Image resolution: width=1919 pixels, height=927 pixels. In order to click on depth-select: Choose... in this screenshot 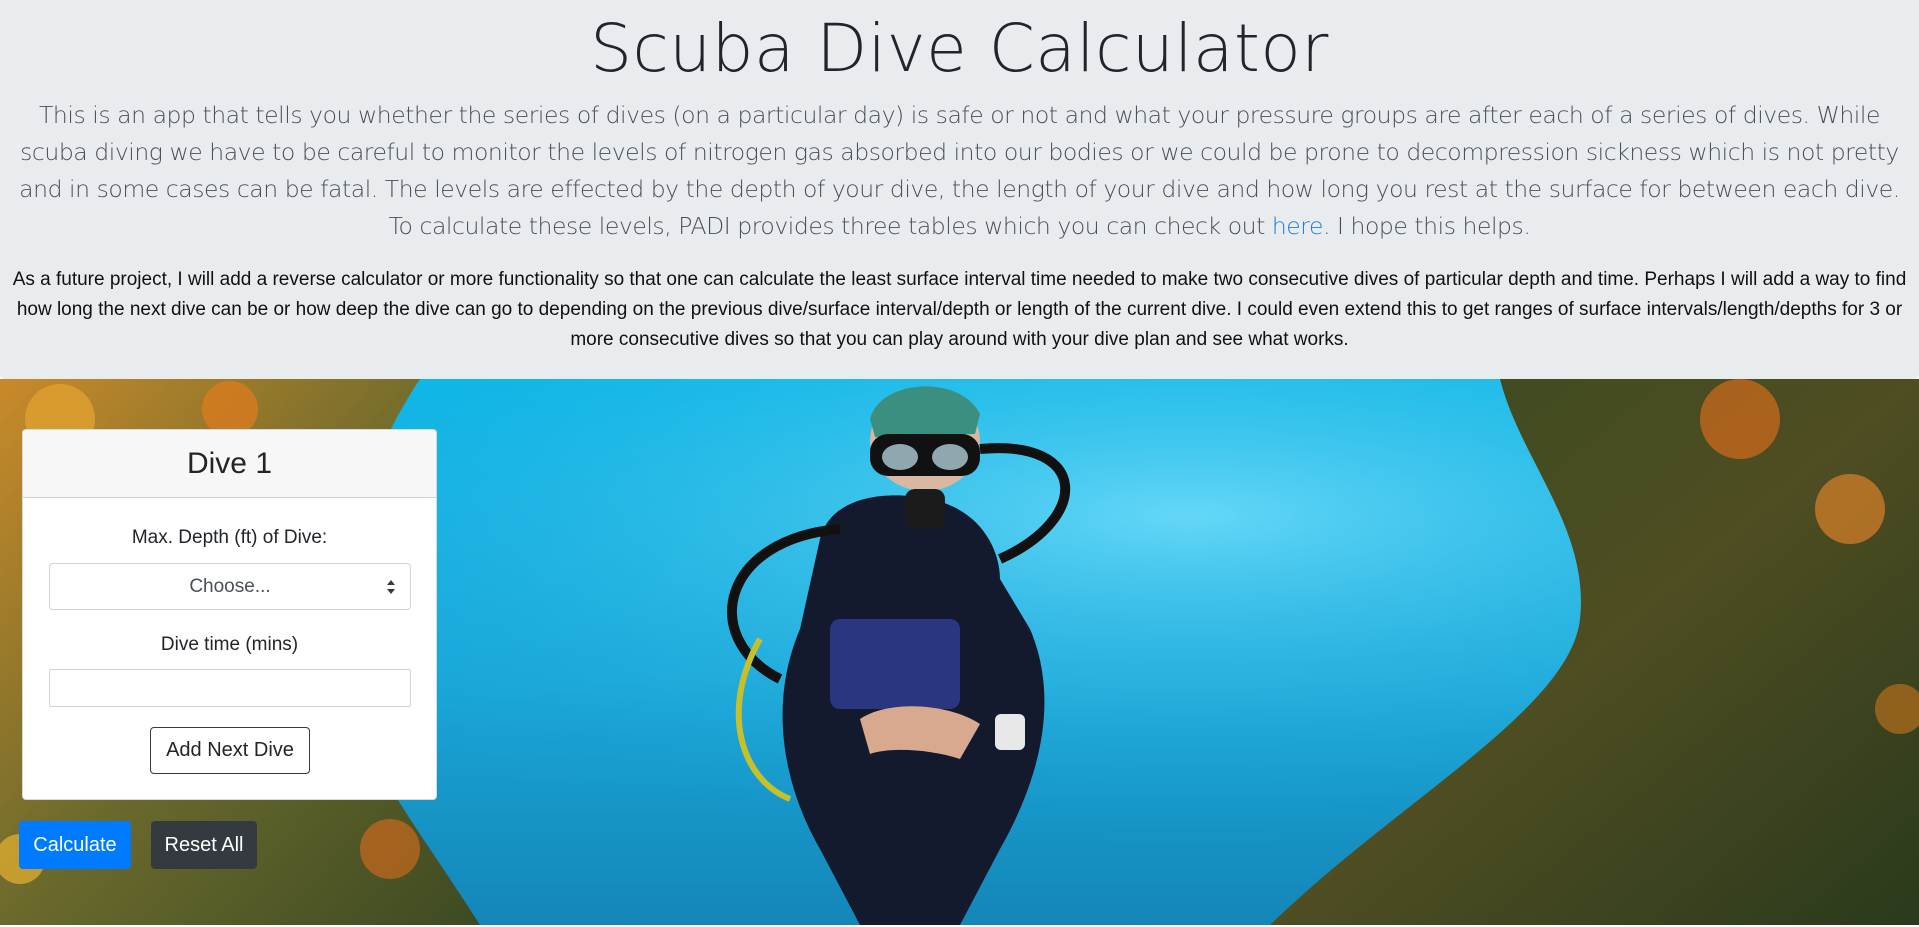, I will do `click(230, 586)`.